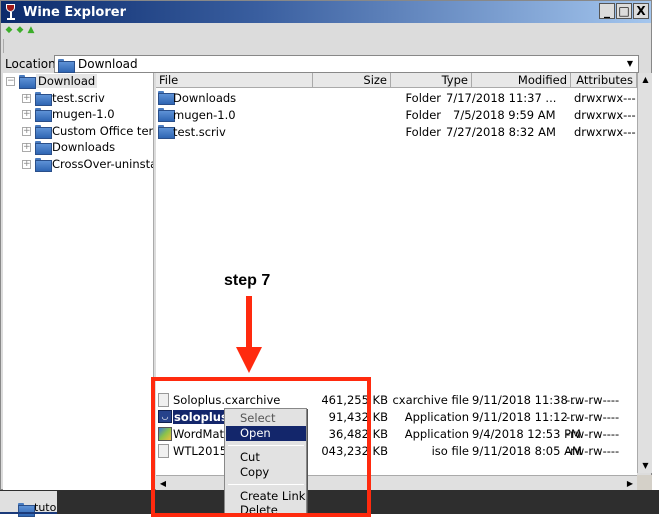  I want to click on tree-item: + test.scriv, so click(63, 98).